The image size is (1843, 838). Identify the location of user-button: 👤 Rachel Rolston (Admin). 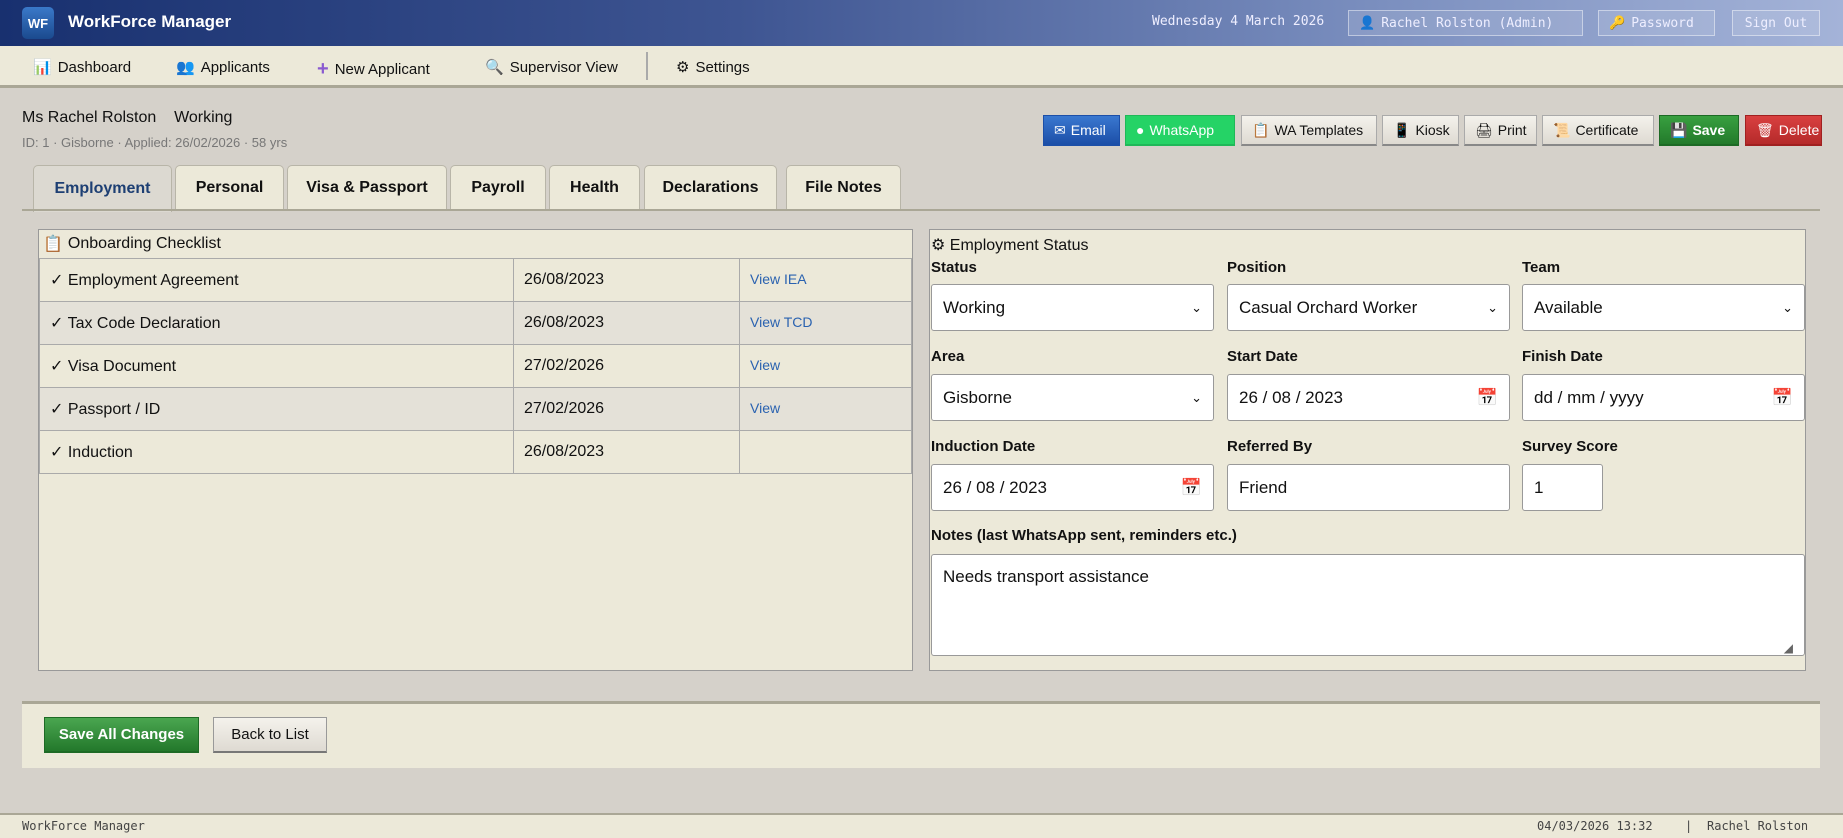
(1465, 23).